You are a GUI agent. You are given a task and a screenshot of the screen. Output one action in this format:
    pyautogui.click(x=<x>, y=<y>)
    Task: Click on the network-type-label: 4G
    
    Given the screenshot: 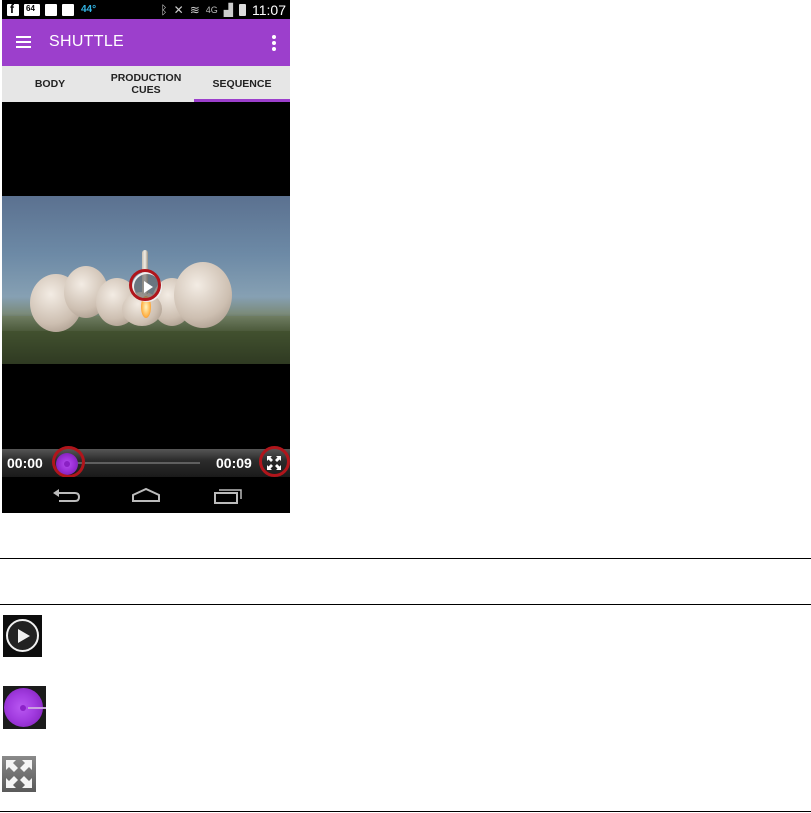 What is the action you would take?
    pyautogui.click(x=211, y=9)
    